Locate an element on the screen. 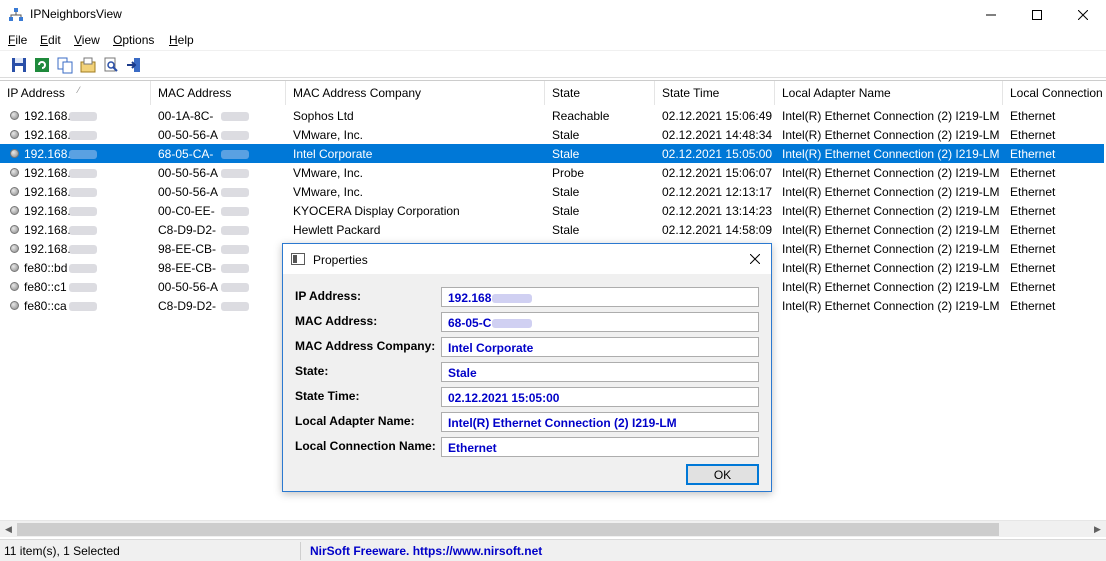  field-value: 02.12.2021 15:05:00 is located at coordinates (600, 397).